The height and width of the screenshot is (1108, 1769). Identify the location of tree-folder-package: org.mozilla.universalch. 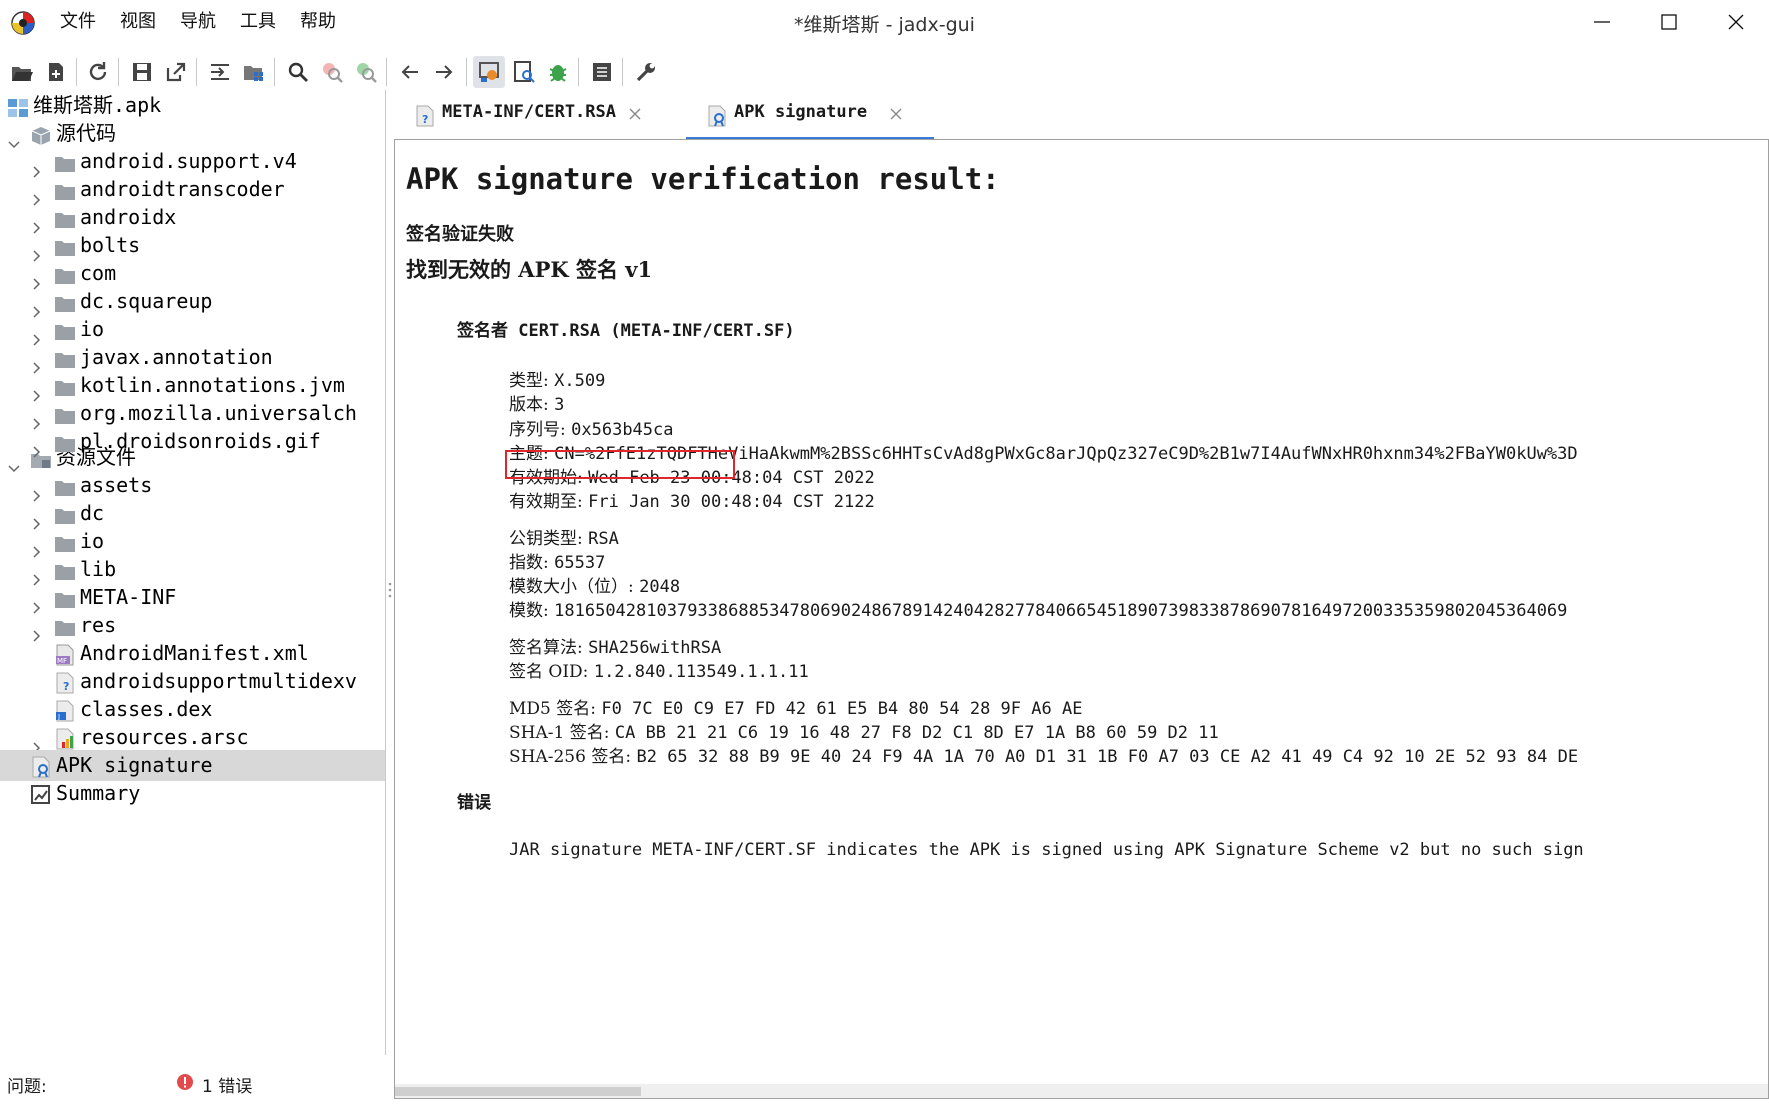
(192, 414).